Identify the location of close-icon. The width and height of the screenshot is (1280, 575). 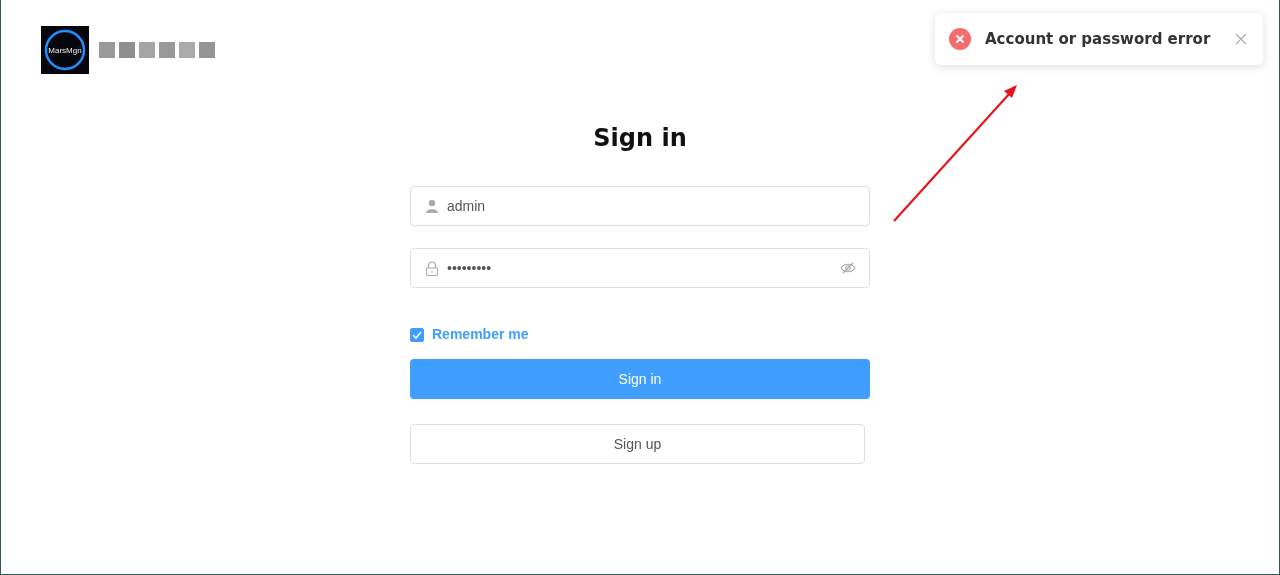
(1241, 39).